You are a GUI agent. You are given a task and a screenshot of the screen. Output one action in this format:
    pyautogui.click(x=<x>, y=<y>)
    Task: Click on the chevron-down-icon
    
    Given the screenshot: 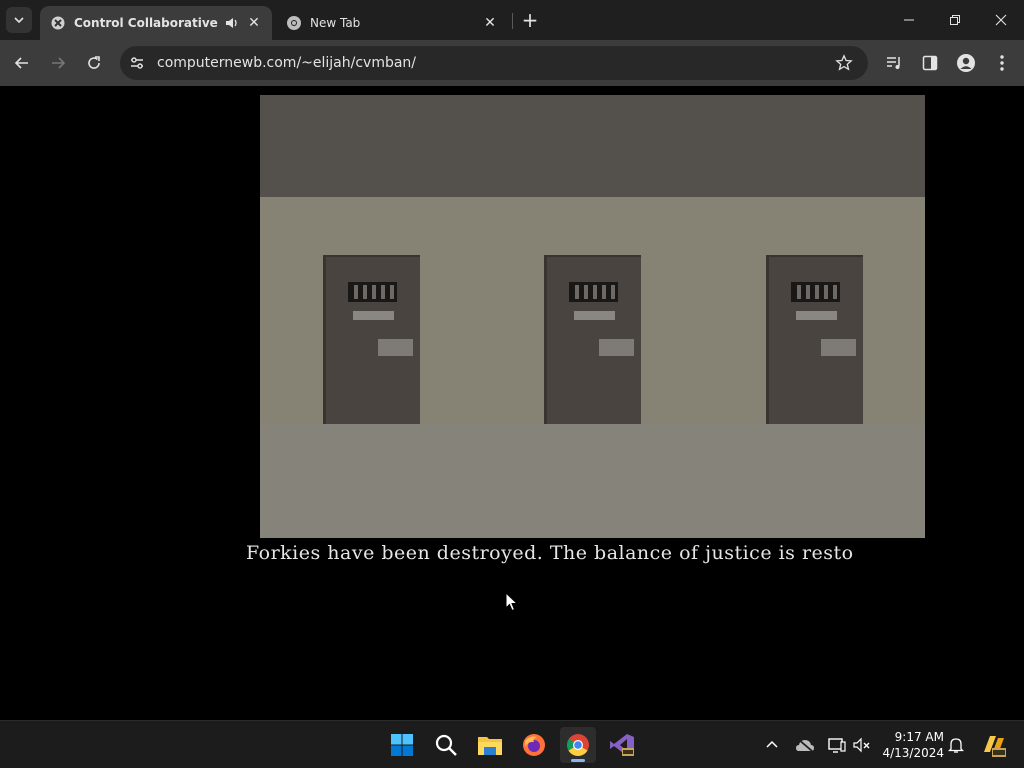 What is the action you would take?
    pyautogui.click(x=19, y=20)
    